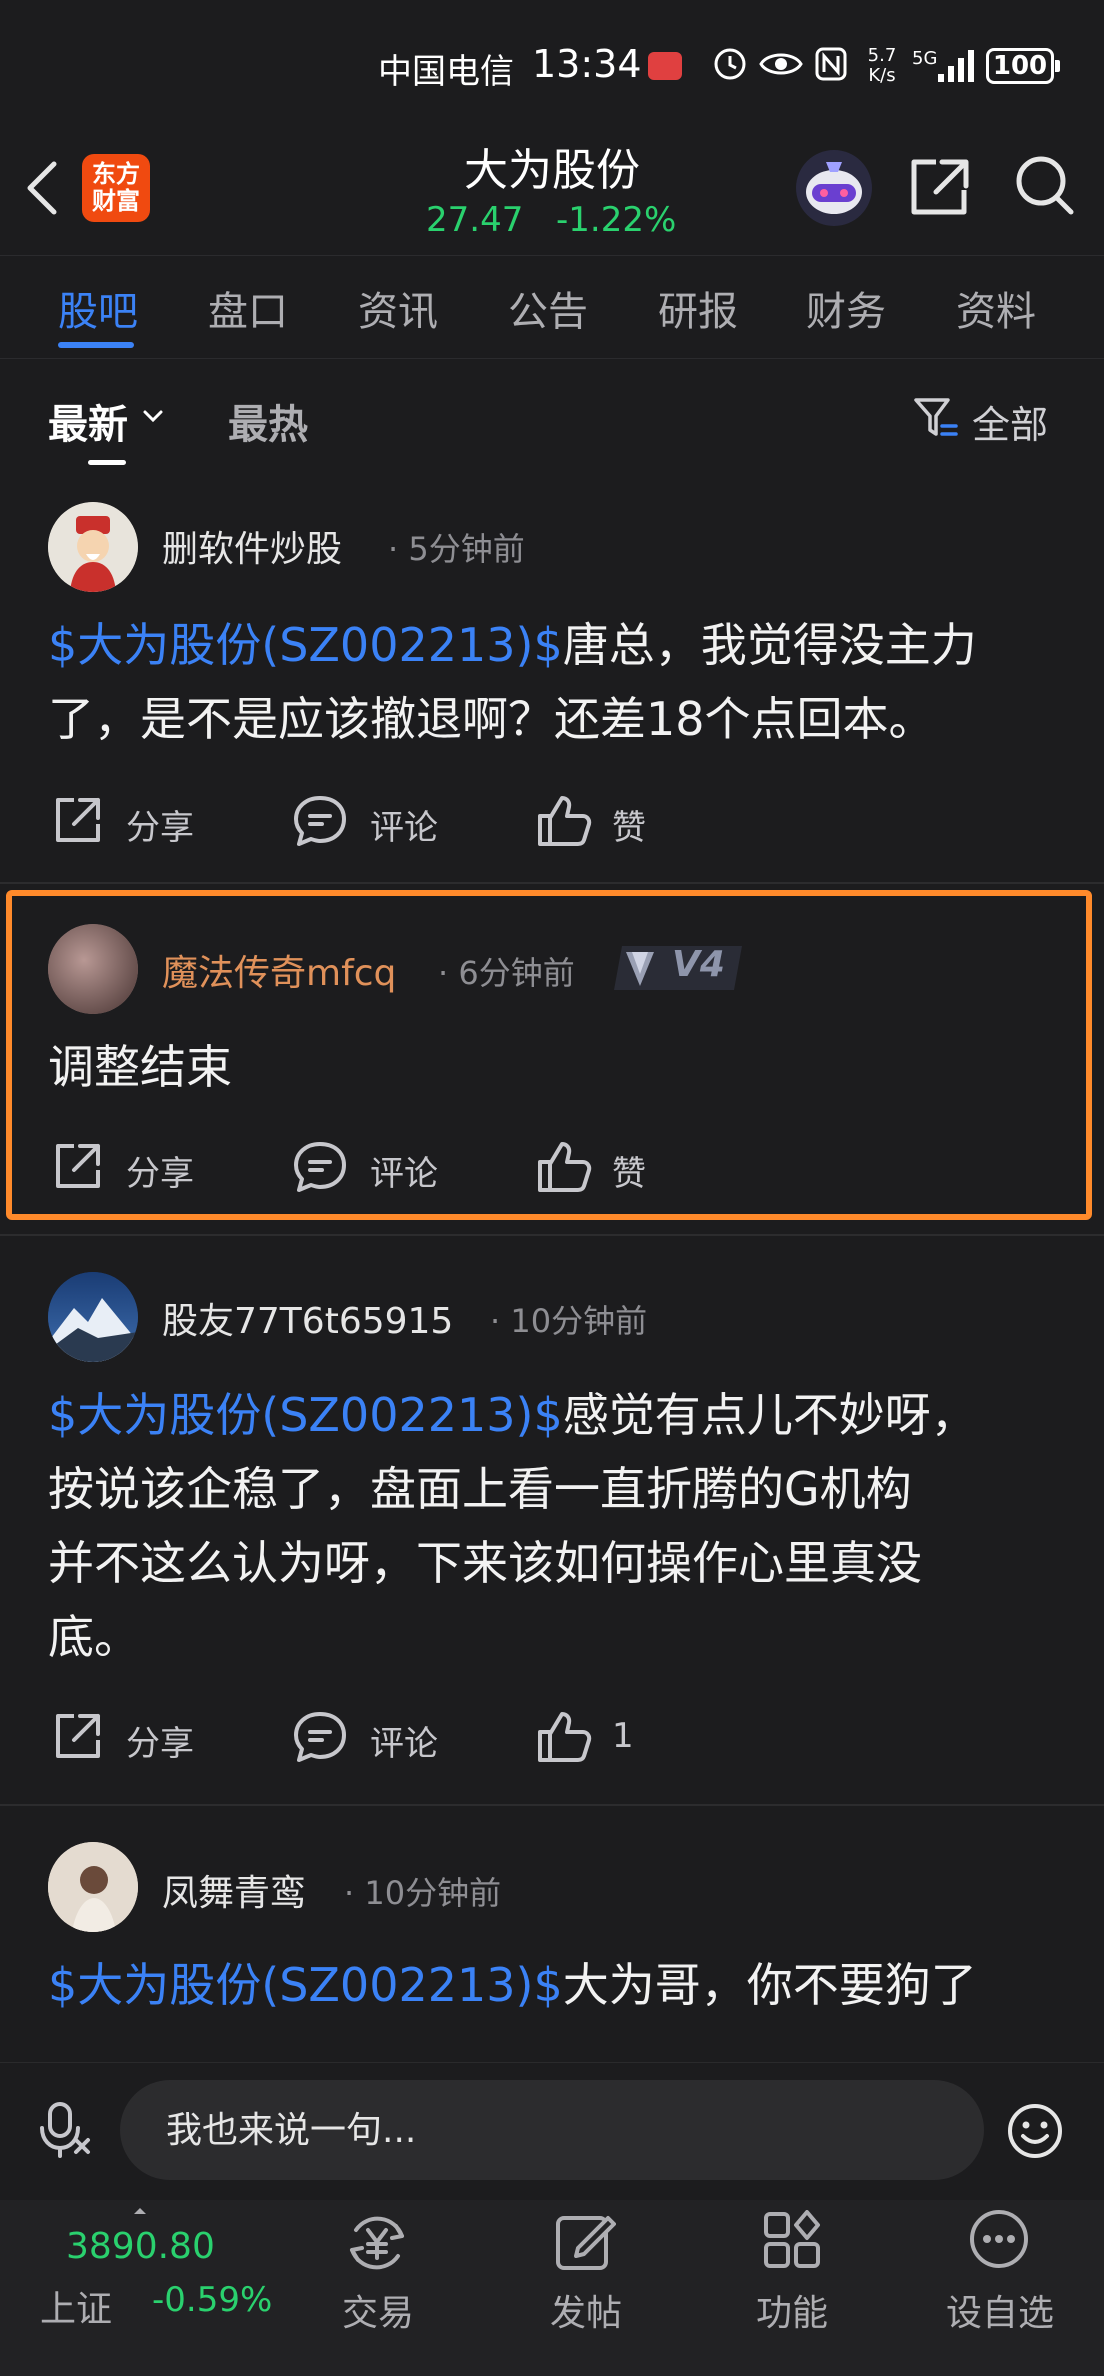 This screenshot has width=1104, height=2376. I want to click on nfc-icon, so click(831, 64).